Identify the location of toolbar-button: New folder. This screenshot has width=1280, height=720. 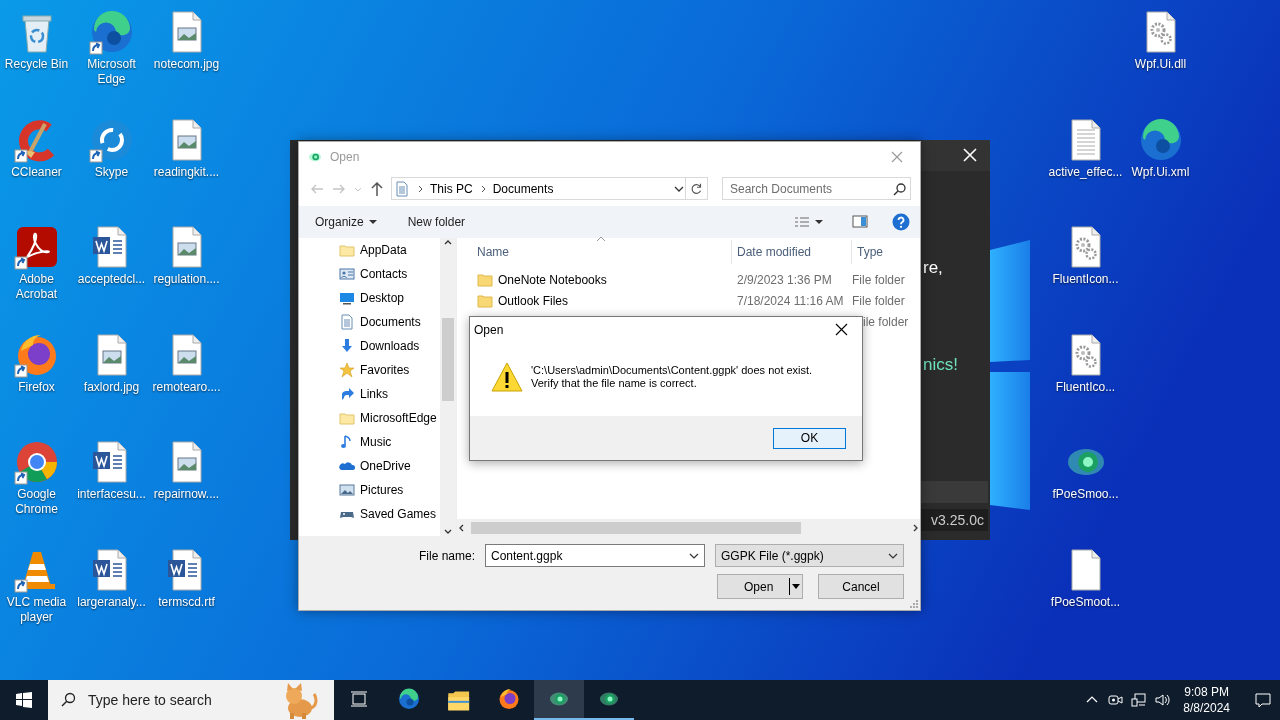
(436, 222).